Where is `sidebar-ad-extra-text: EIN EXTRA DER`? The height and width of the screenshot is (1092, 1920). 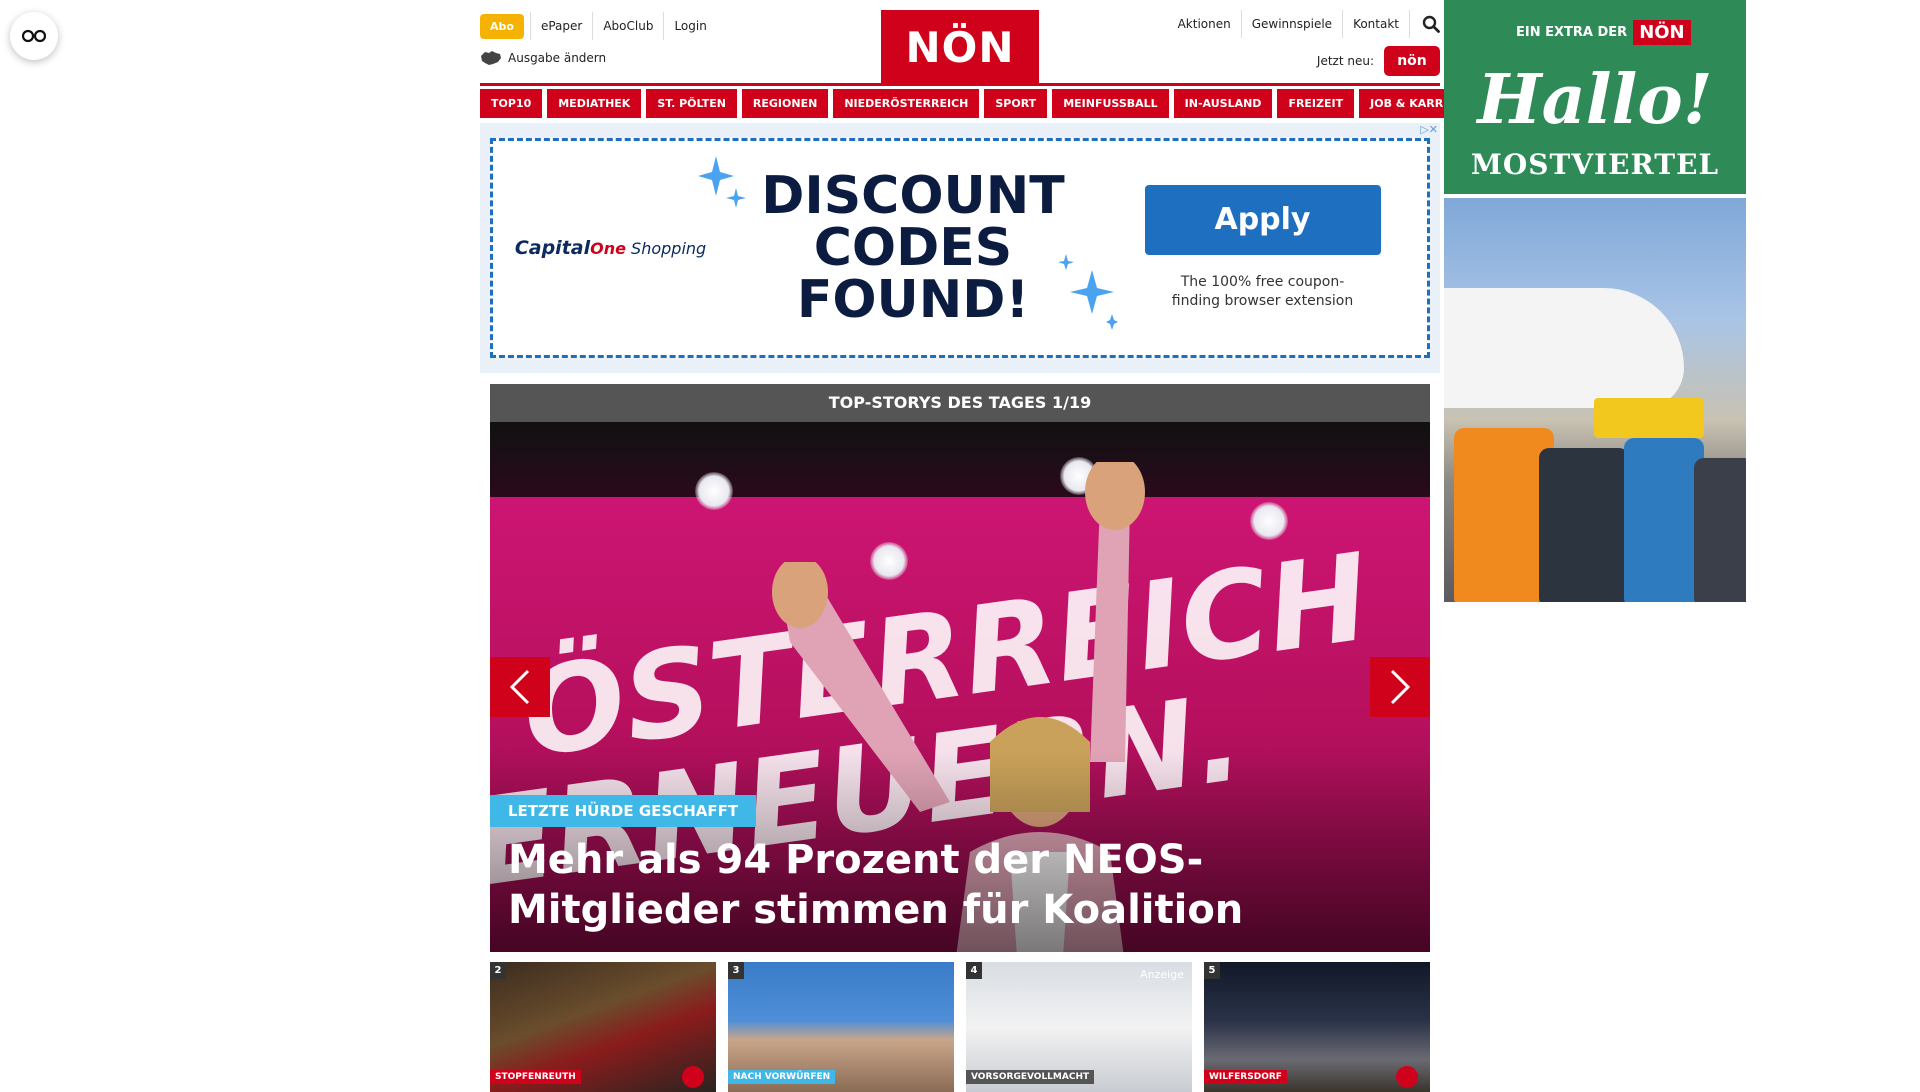 sidebar-ad-extra-text: EIN EXTRA DER is located at coordinates (1572, 32).